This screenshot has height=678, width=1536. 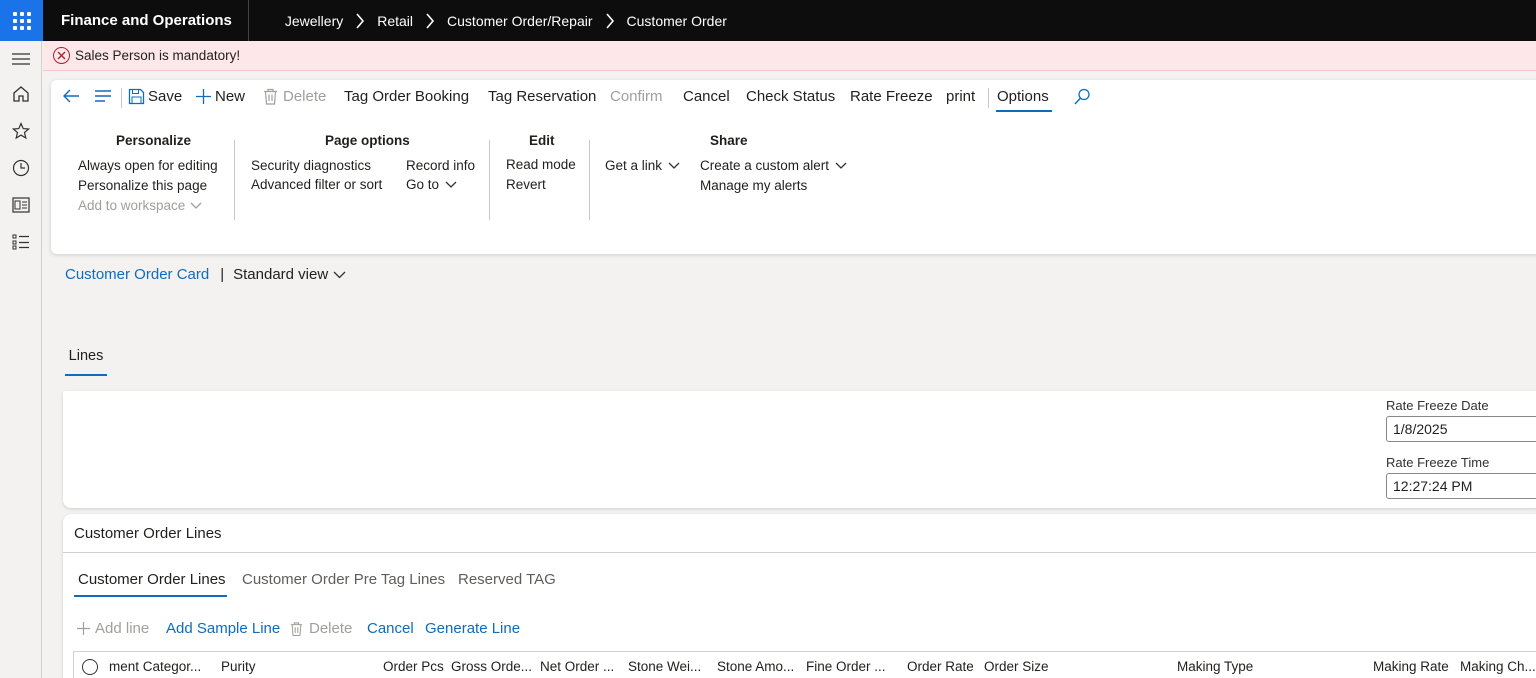 What do you see at coordinates (1461, 429) in the screenshot?
I see `rate-freeze-date-field: 1/8/2025` at bounding box center [1461, 429].